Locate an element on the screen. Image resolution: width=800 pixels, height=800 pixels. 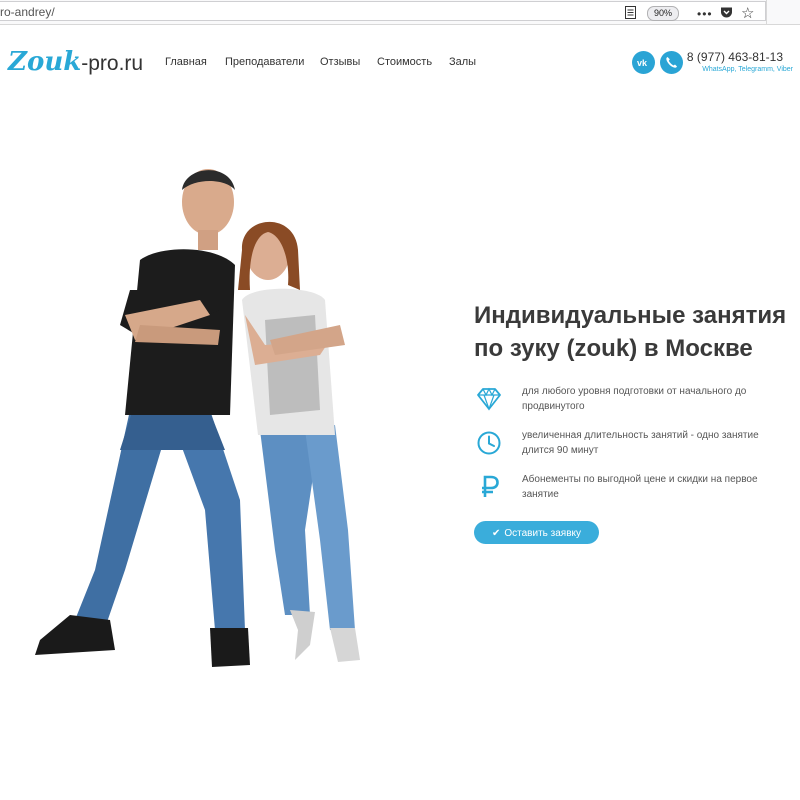
submit-request-button: ✔ Оставить заявку is located at coordinates (536, 532).